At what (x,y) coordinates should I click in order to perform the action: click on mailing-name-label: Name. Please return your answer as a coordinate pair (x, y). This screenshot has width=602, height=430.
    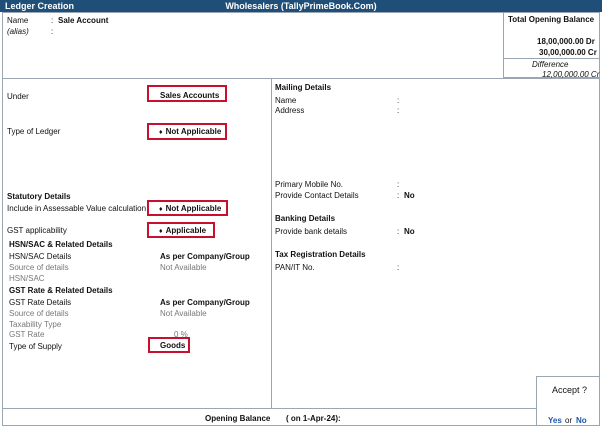
    Looking at the image, I should click on (286, 100).